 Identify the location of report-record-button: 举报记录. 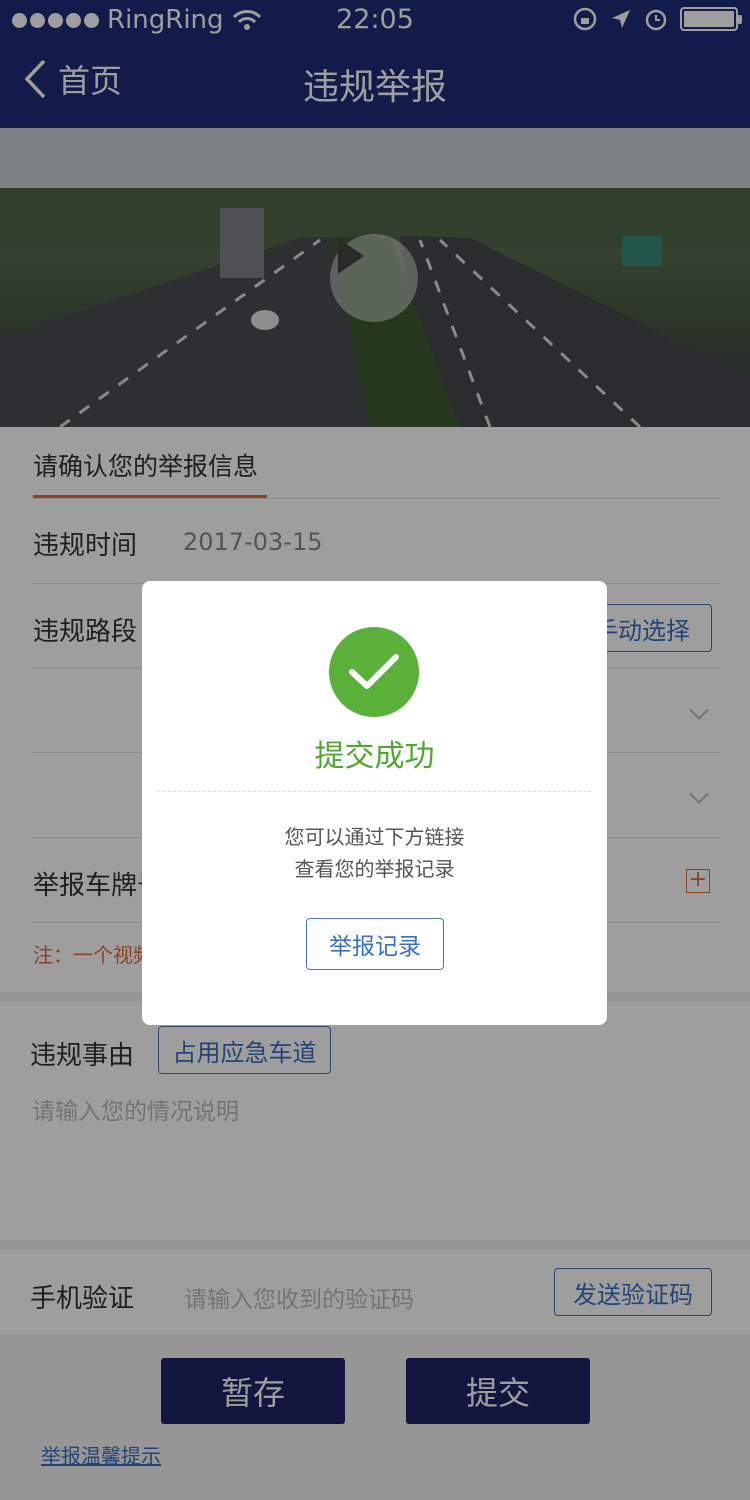
(375, 944).